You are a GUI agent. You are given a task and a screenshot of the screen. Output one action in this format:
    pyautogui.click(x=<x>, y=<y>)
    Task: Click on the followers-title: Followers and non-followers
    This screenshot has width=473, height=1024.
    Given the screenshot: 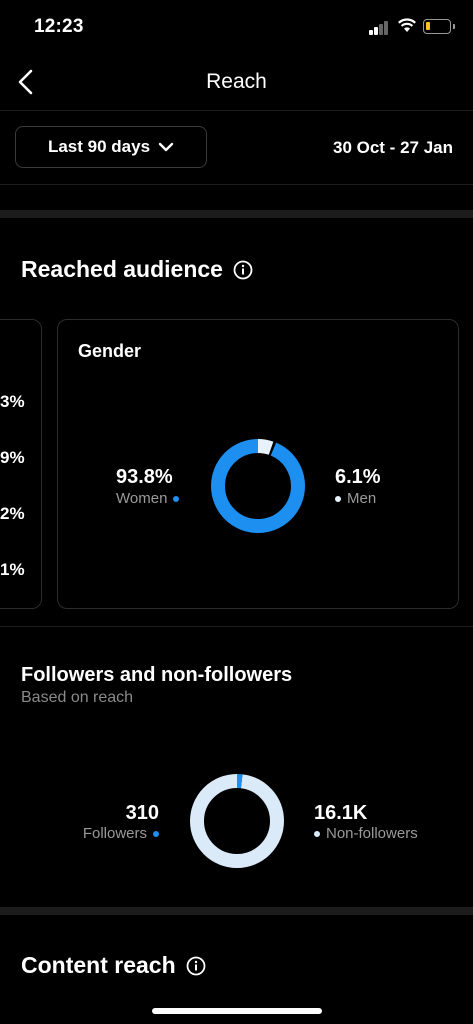 What is the action you would take?
    pyautogui.click(x=157, y=675)
    